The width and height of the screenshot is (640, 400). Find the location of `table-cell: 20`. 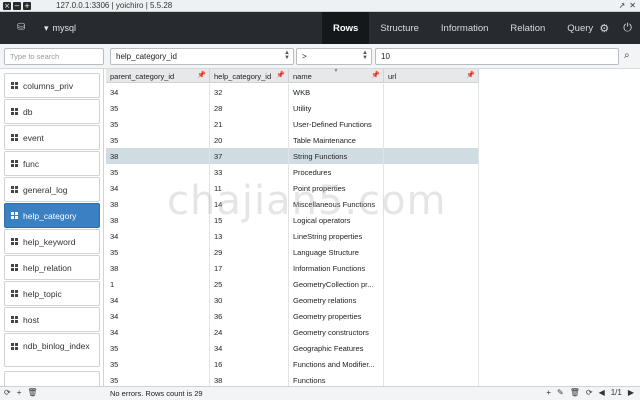

table-cell: 20 is located at coordinates (249, 140).